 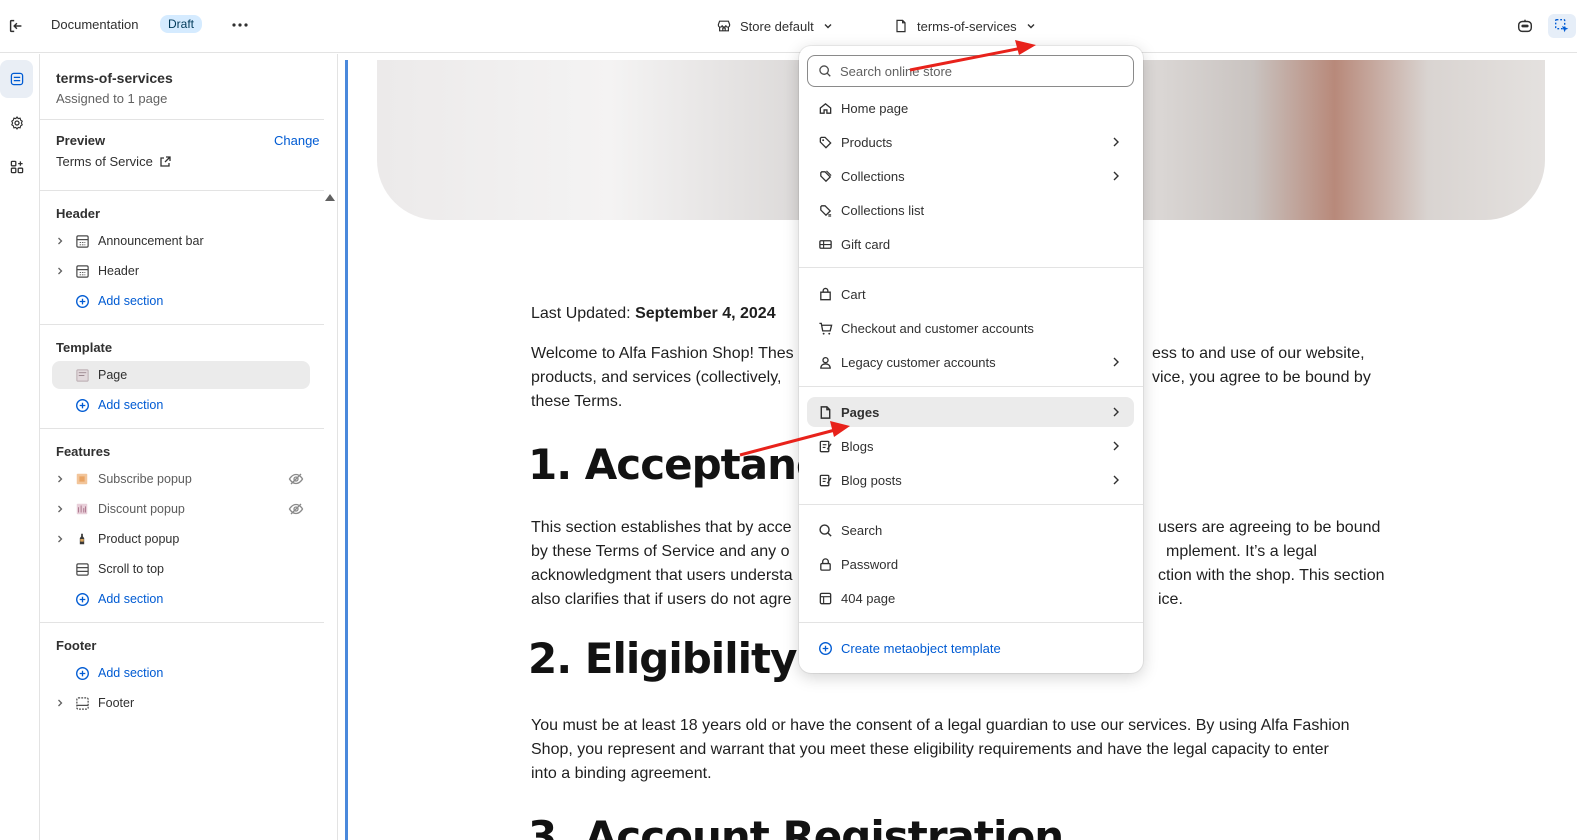 What do you see at coordinates (887, 248) in the screenshot?
I see `annotation-arrows` at bounding box center [887, 248].